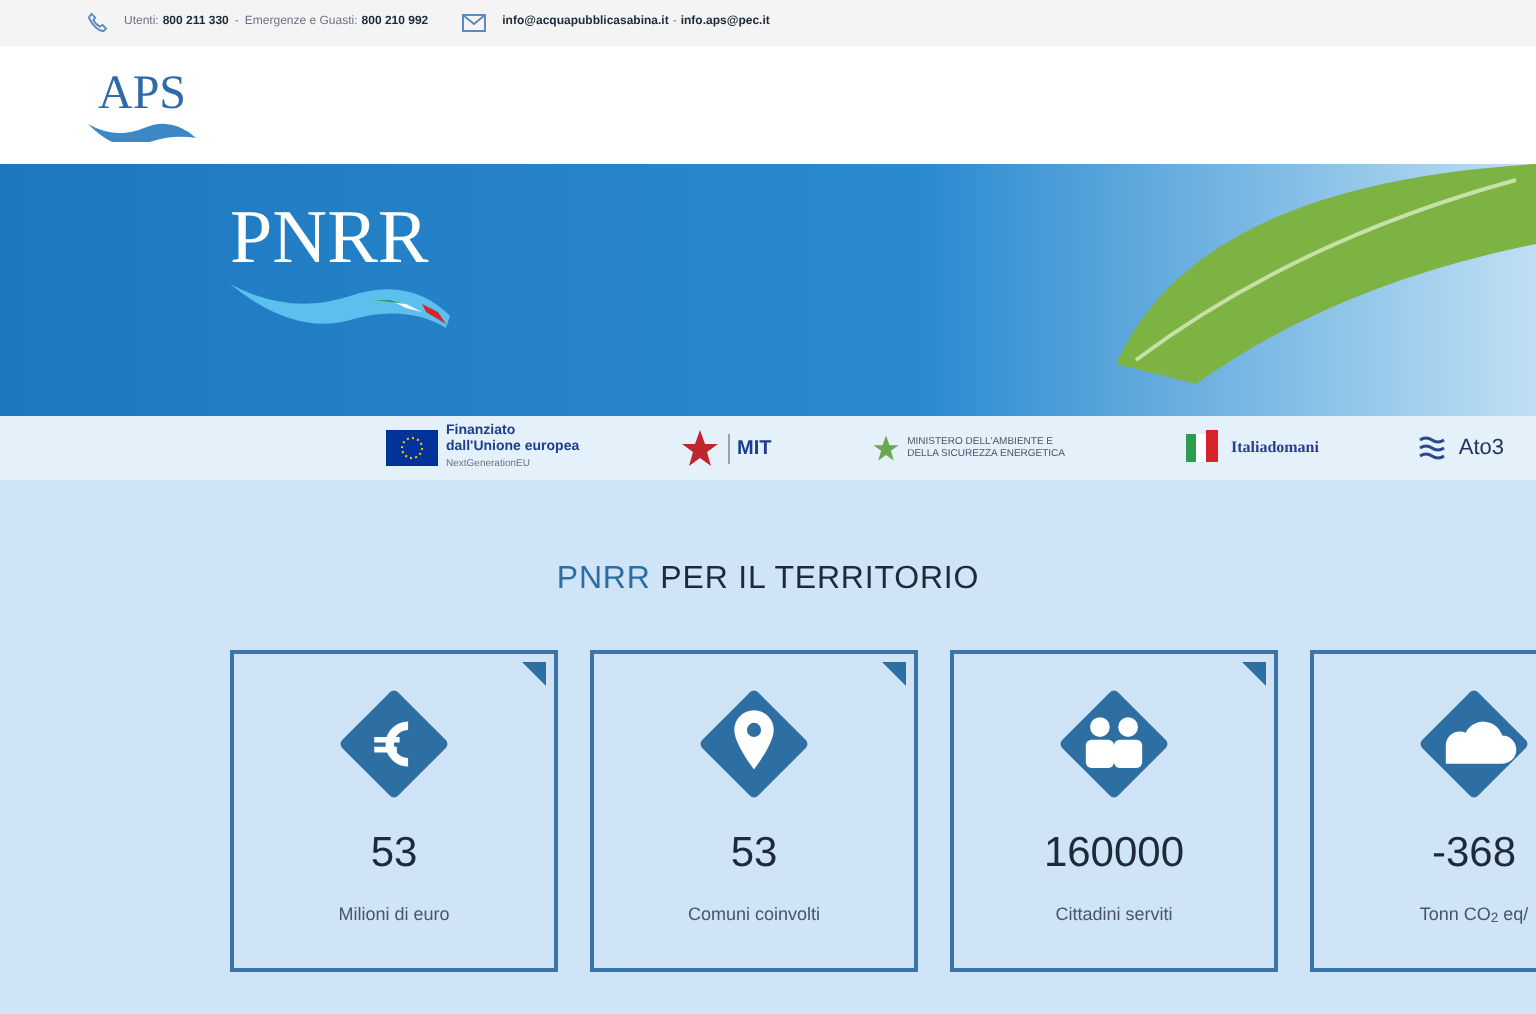 This screenshot has height=1014, width=1536. I want to click on stat-label: Tonn CO$_{2}$ eq/, so click(1474, 914).